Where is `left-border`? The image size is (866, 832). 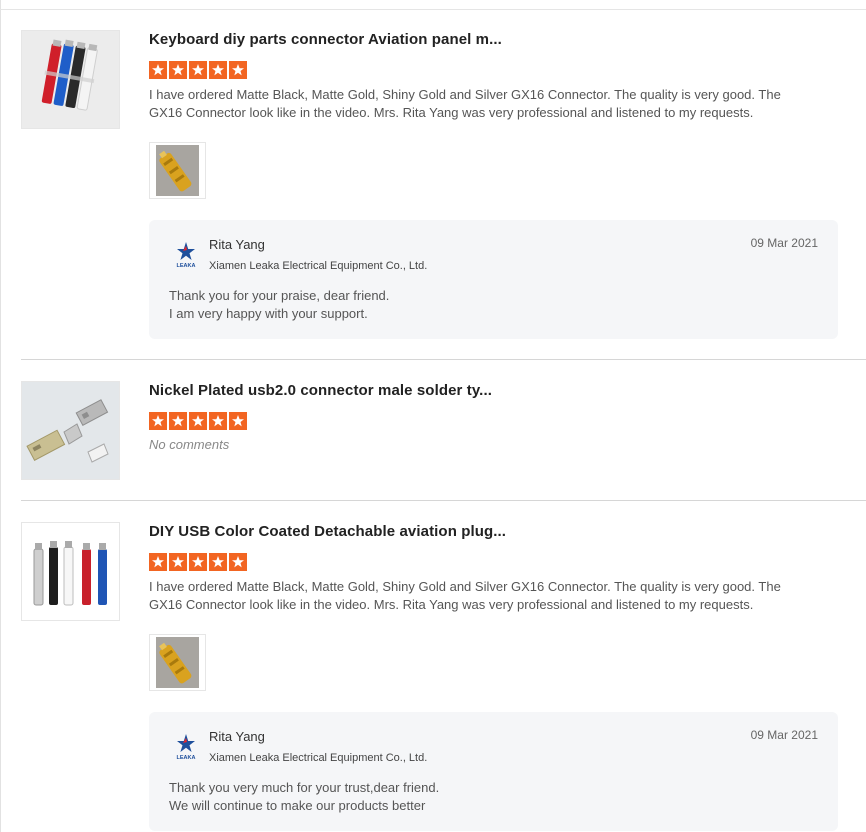 left-border is located at coordinates (0, 416).